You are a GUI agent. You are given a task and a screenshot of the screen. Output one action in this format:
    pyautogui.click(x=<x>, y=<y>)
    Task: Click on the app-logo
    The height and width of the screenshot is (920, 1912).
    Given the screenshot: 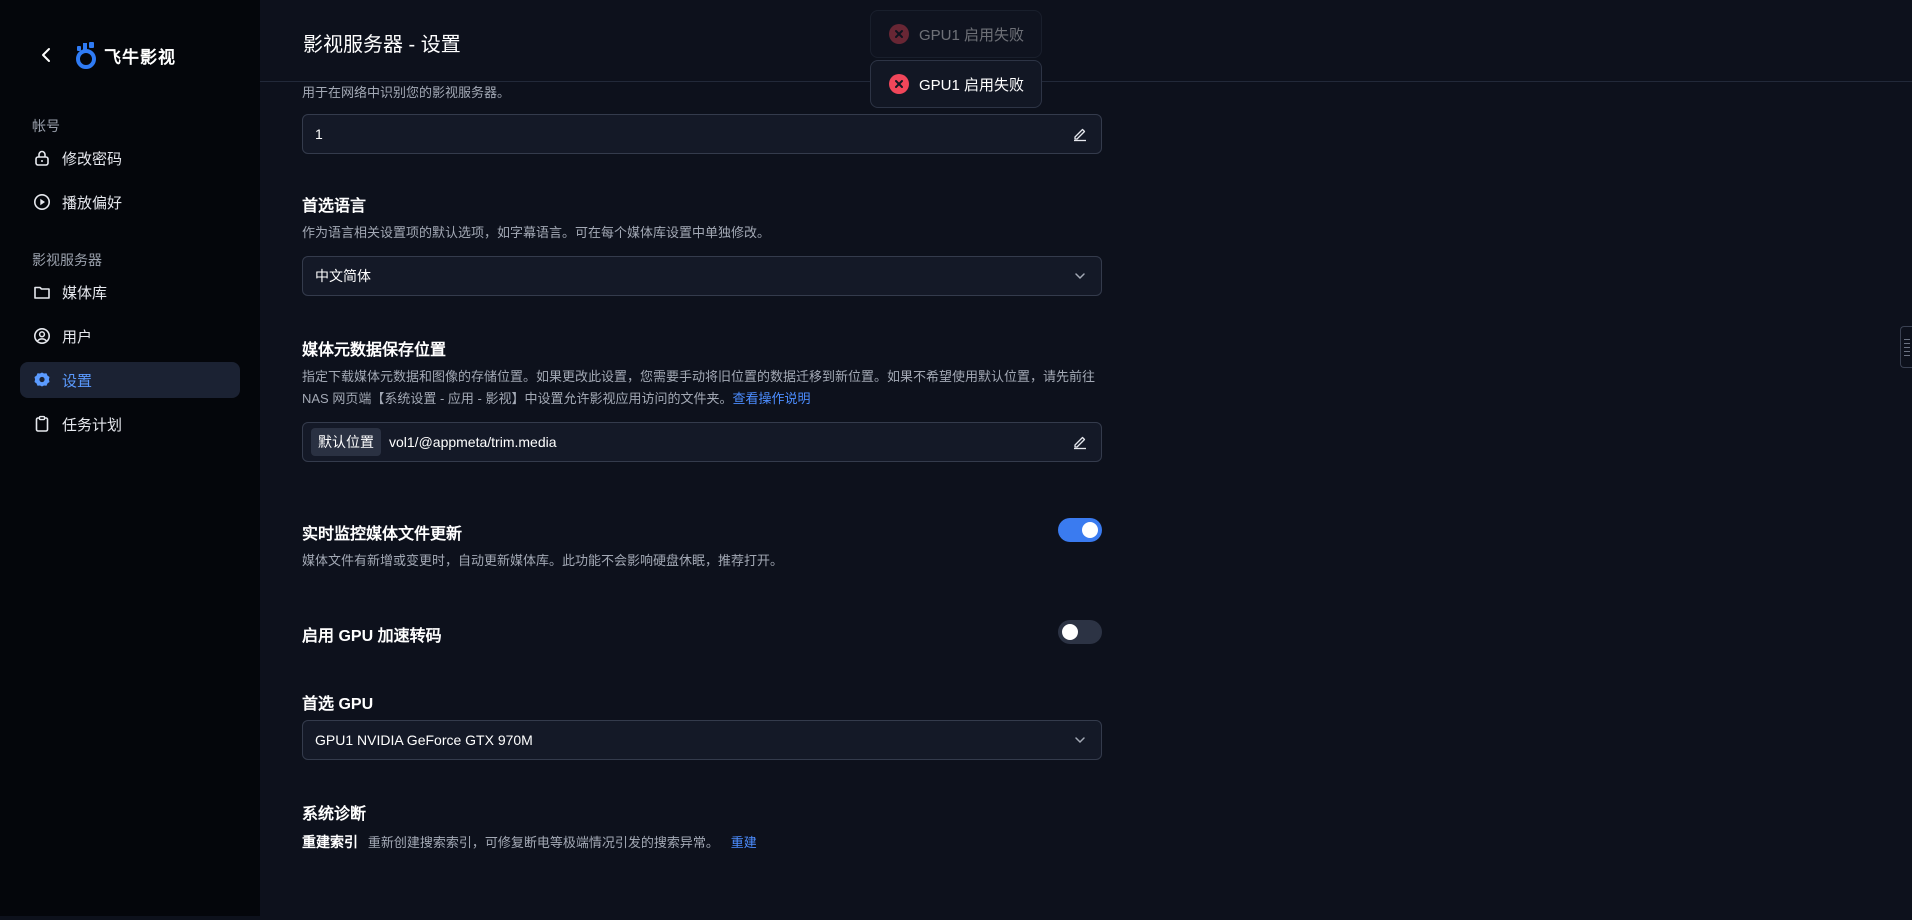 What is the action you would take?
    pyautogui.click(x=86, y=55)
    